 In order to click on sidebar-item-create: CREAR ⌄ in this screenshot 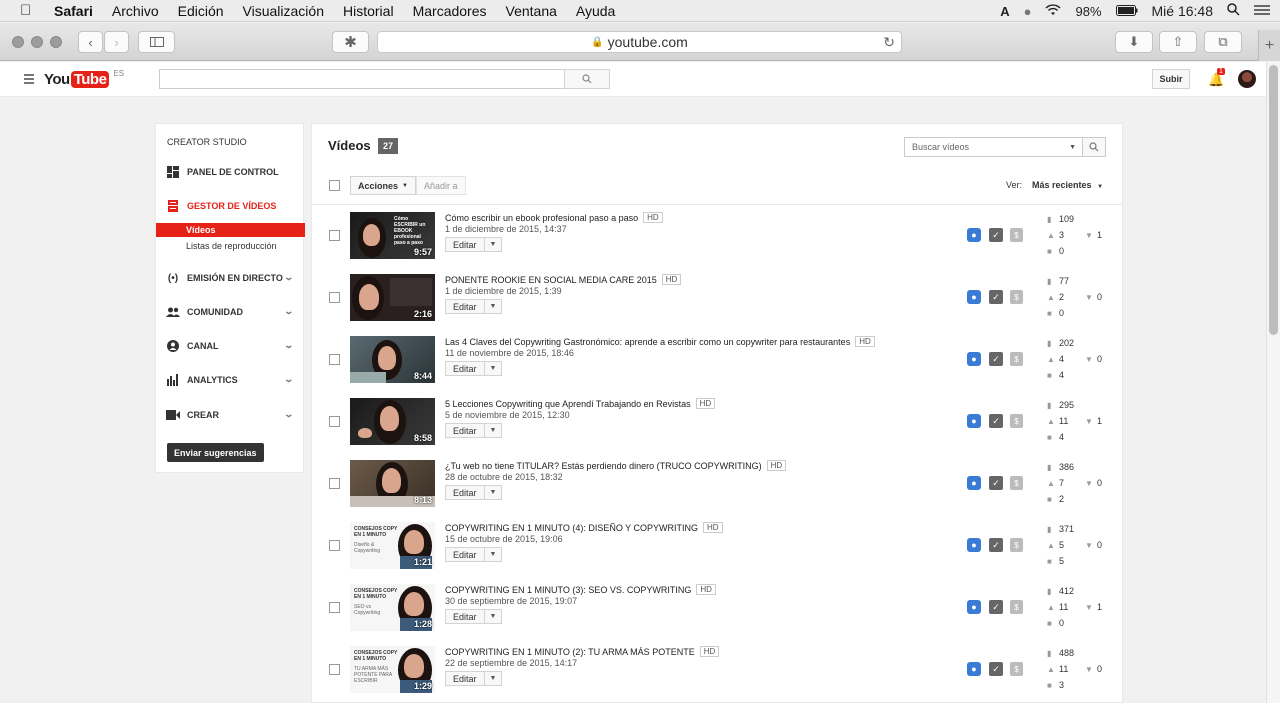, I will do `click(230, 415)`.